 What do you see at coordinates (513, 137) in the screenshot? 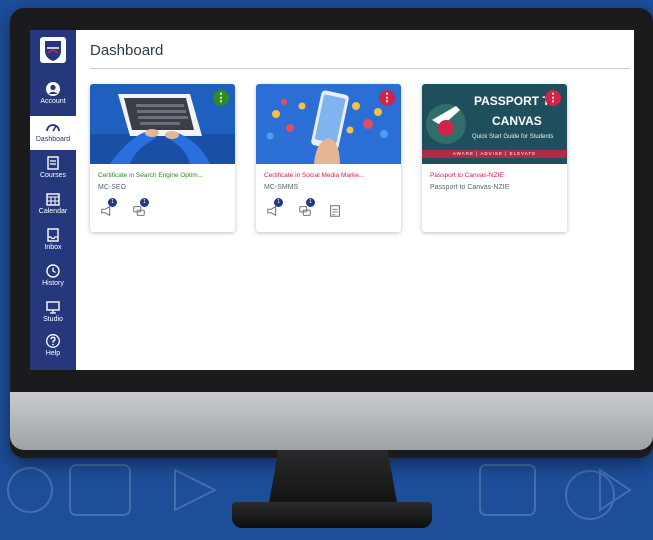
I see `banner-subtitle: Quick Start Guide for Students` at bounding box center [513, 137].